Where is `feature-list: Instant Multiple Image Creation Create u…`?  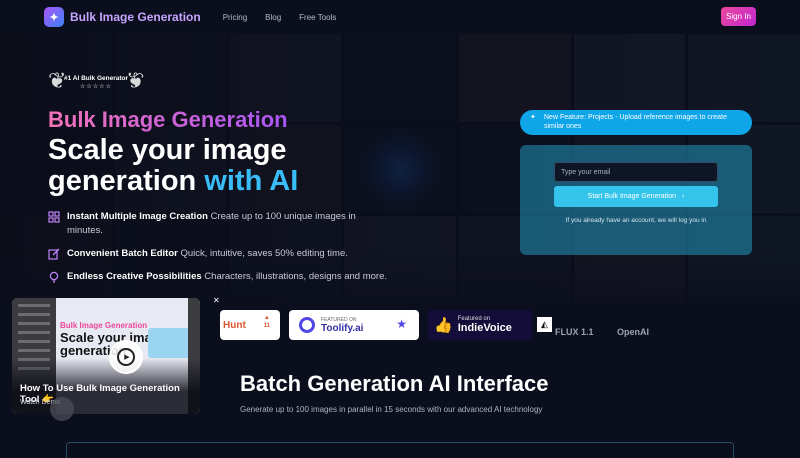 feature-list: Instant Multiple Image Creation Create u… is located at coordinates (218, 251).